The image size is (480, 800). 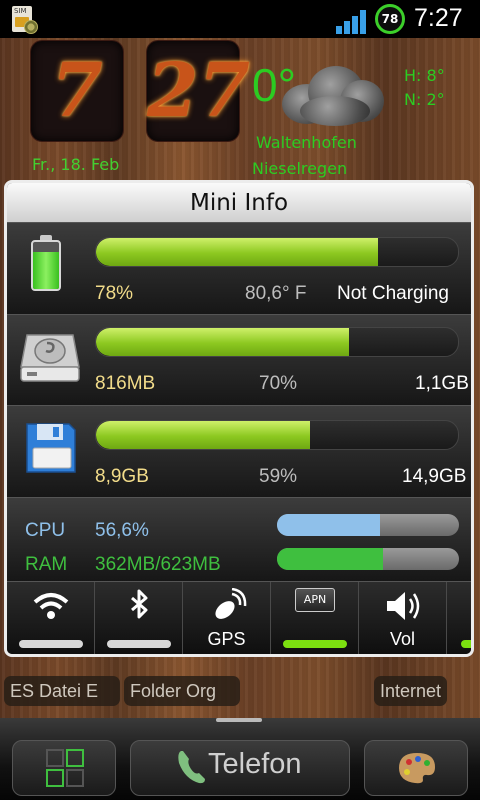 What do you see at coordinates (277, 435) in the screenshot?
I see `sd-card-bar` at bounding box center [277, 435].